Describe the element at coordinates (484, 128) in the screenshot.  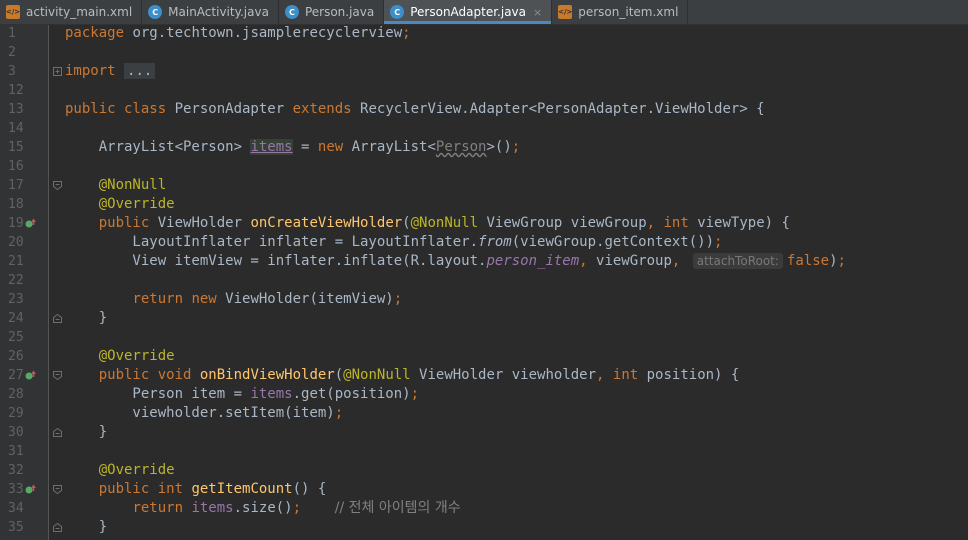
I see `code-line: 14` at that location.